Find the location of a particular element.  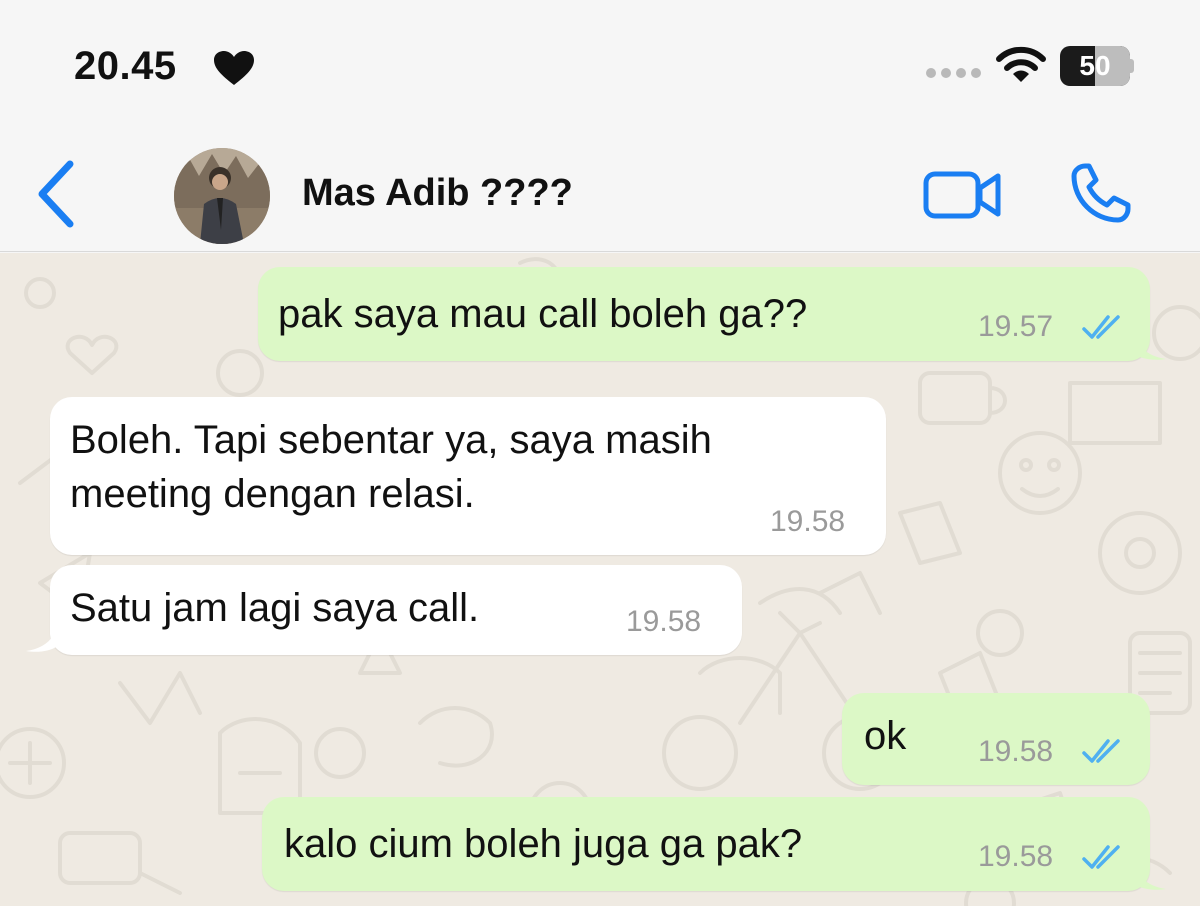

battery-indicator: 50 is located at coordinates (1097, 66).